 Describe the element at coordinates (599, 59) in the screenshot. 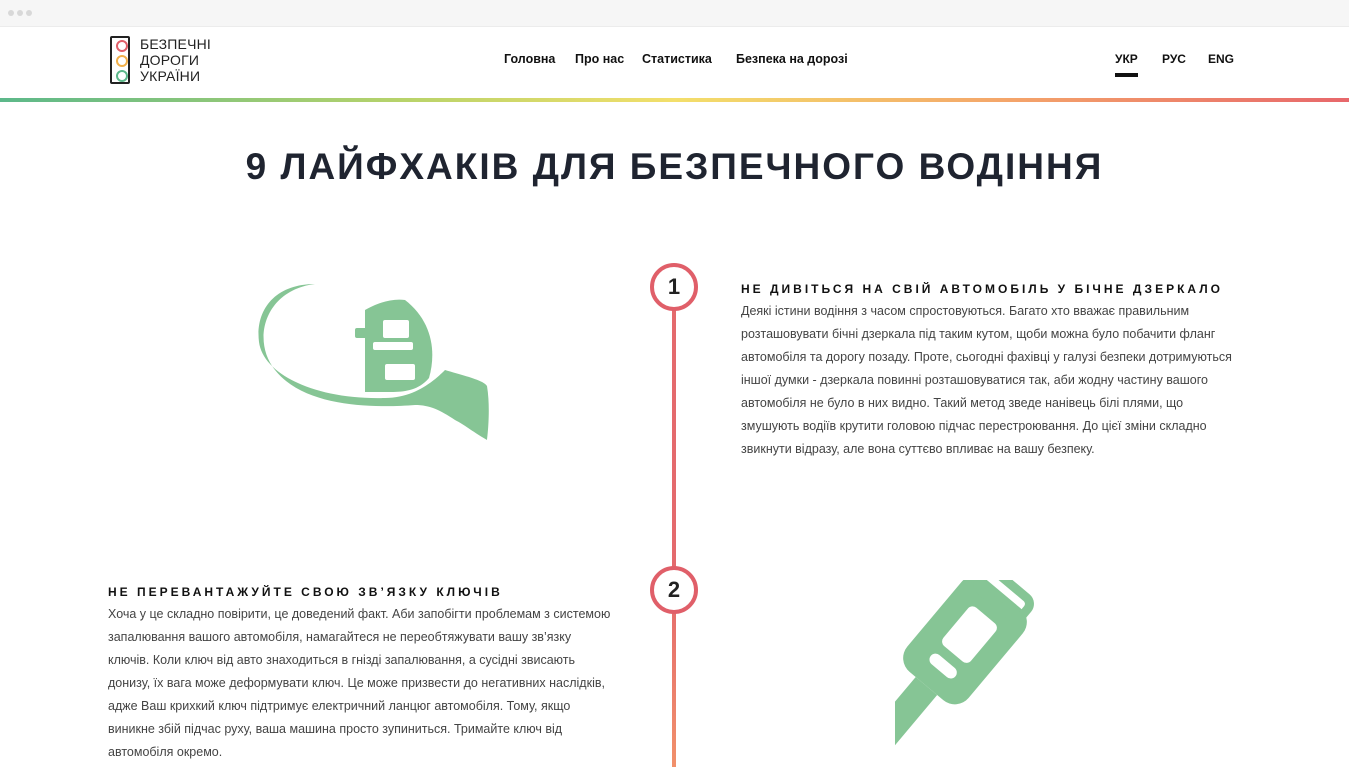

I see `nav-item-about: Про нас` at that location.